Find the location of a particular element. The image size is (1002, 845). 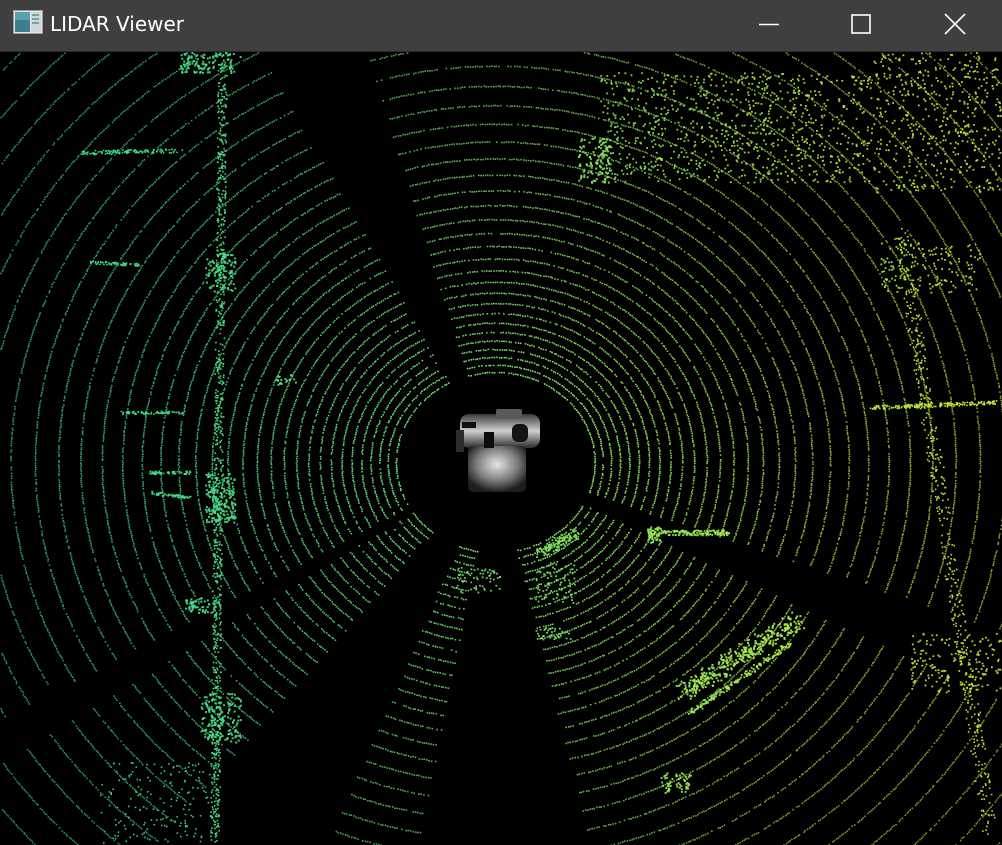

minimize-button is located at coordinates (769, 24).